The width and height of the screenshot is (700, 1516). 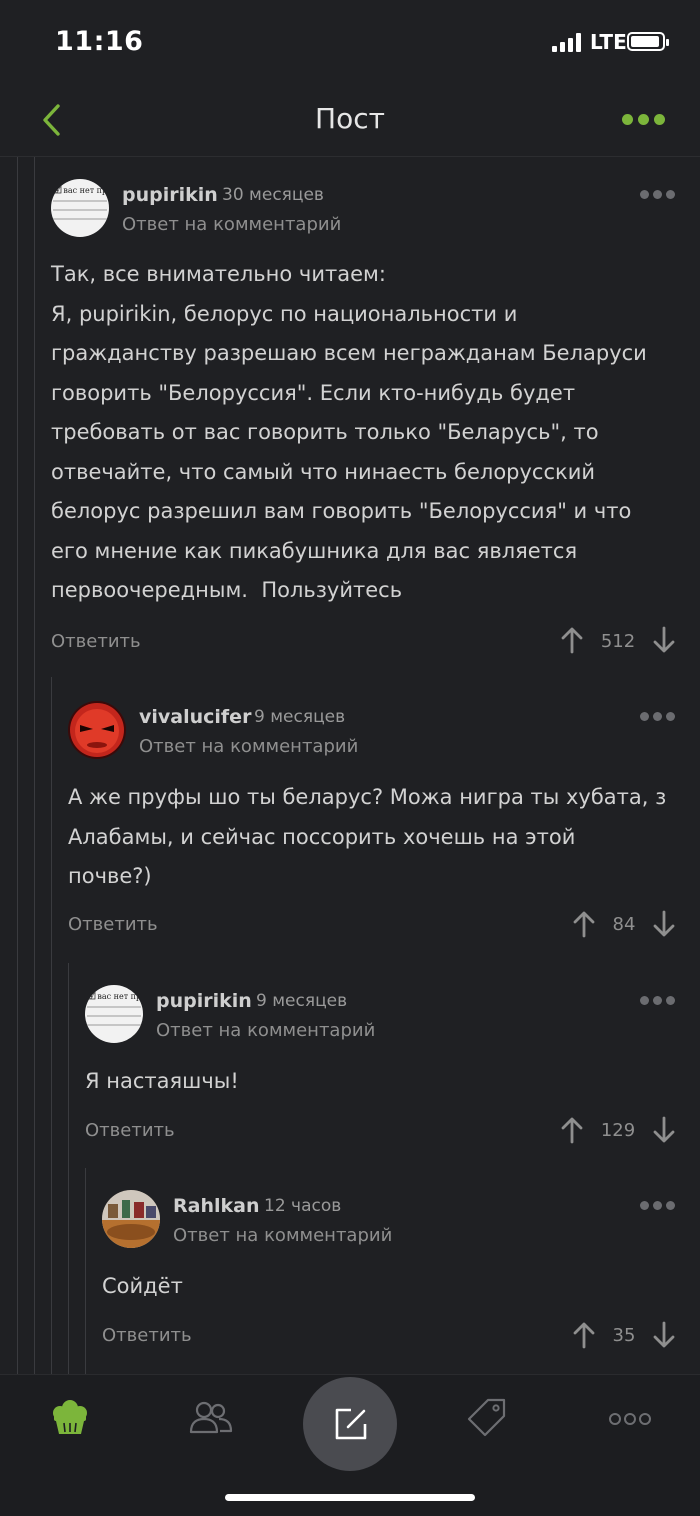 What do you see at coordinates (70, 1417) in the screenshot?
I see `home-icon` at bounding box center [70, 1417].